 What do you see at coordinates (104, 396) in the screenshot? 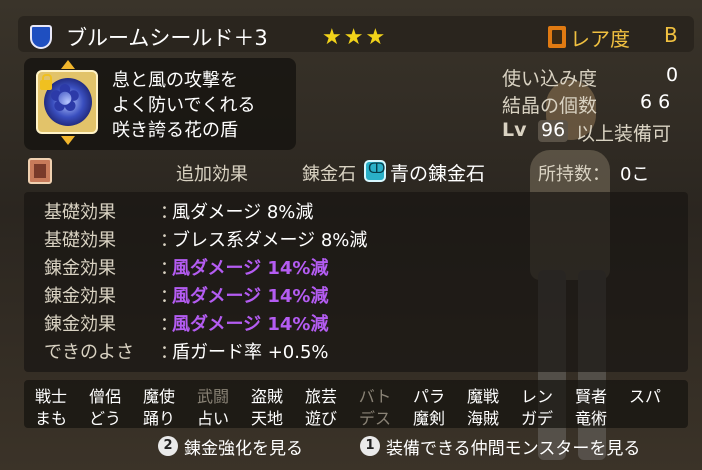
I see `job-cell: 僧侶` at bounding box center [104, 396].